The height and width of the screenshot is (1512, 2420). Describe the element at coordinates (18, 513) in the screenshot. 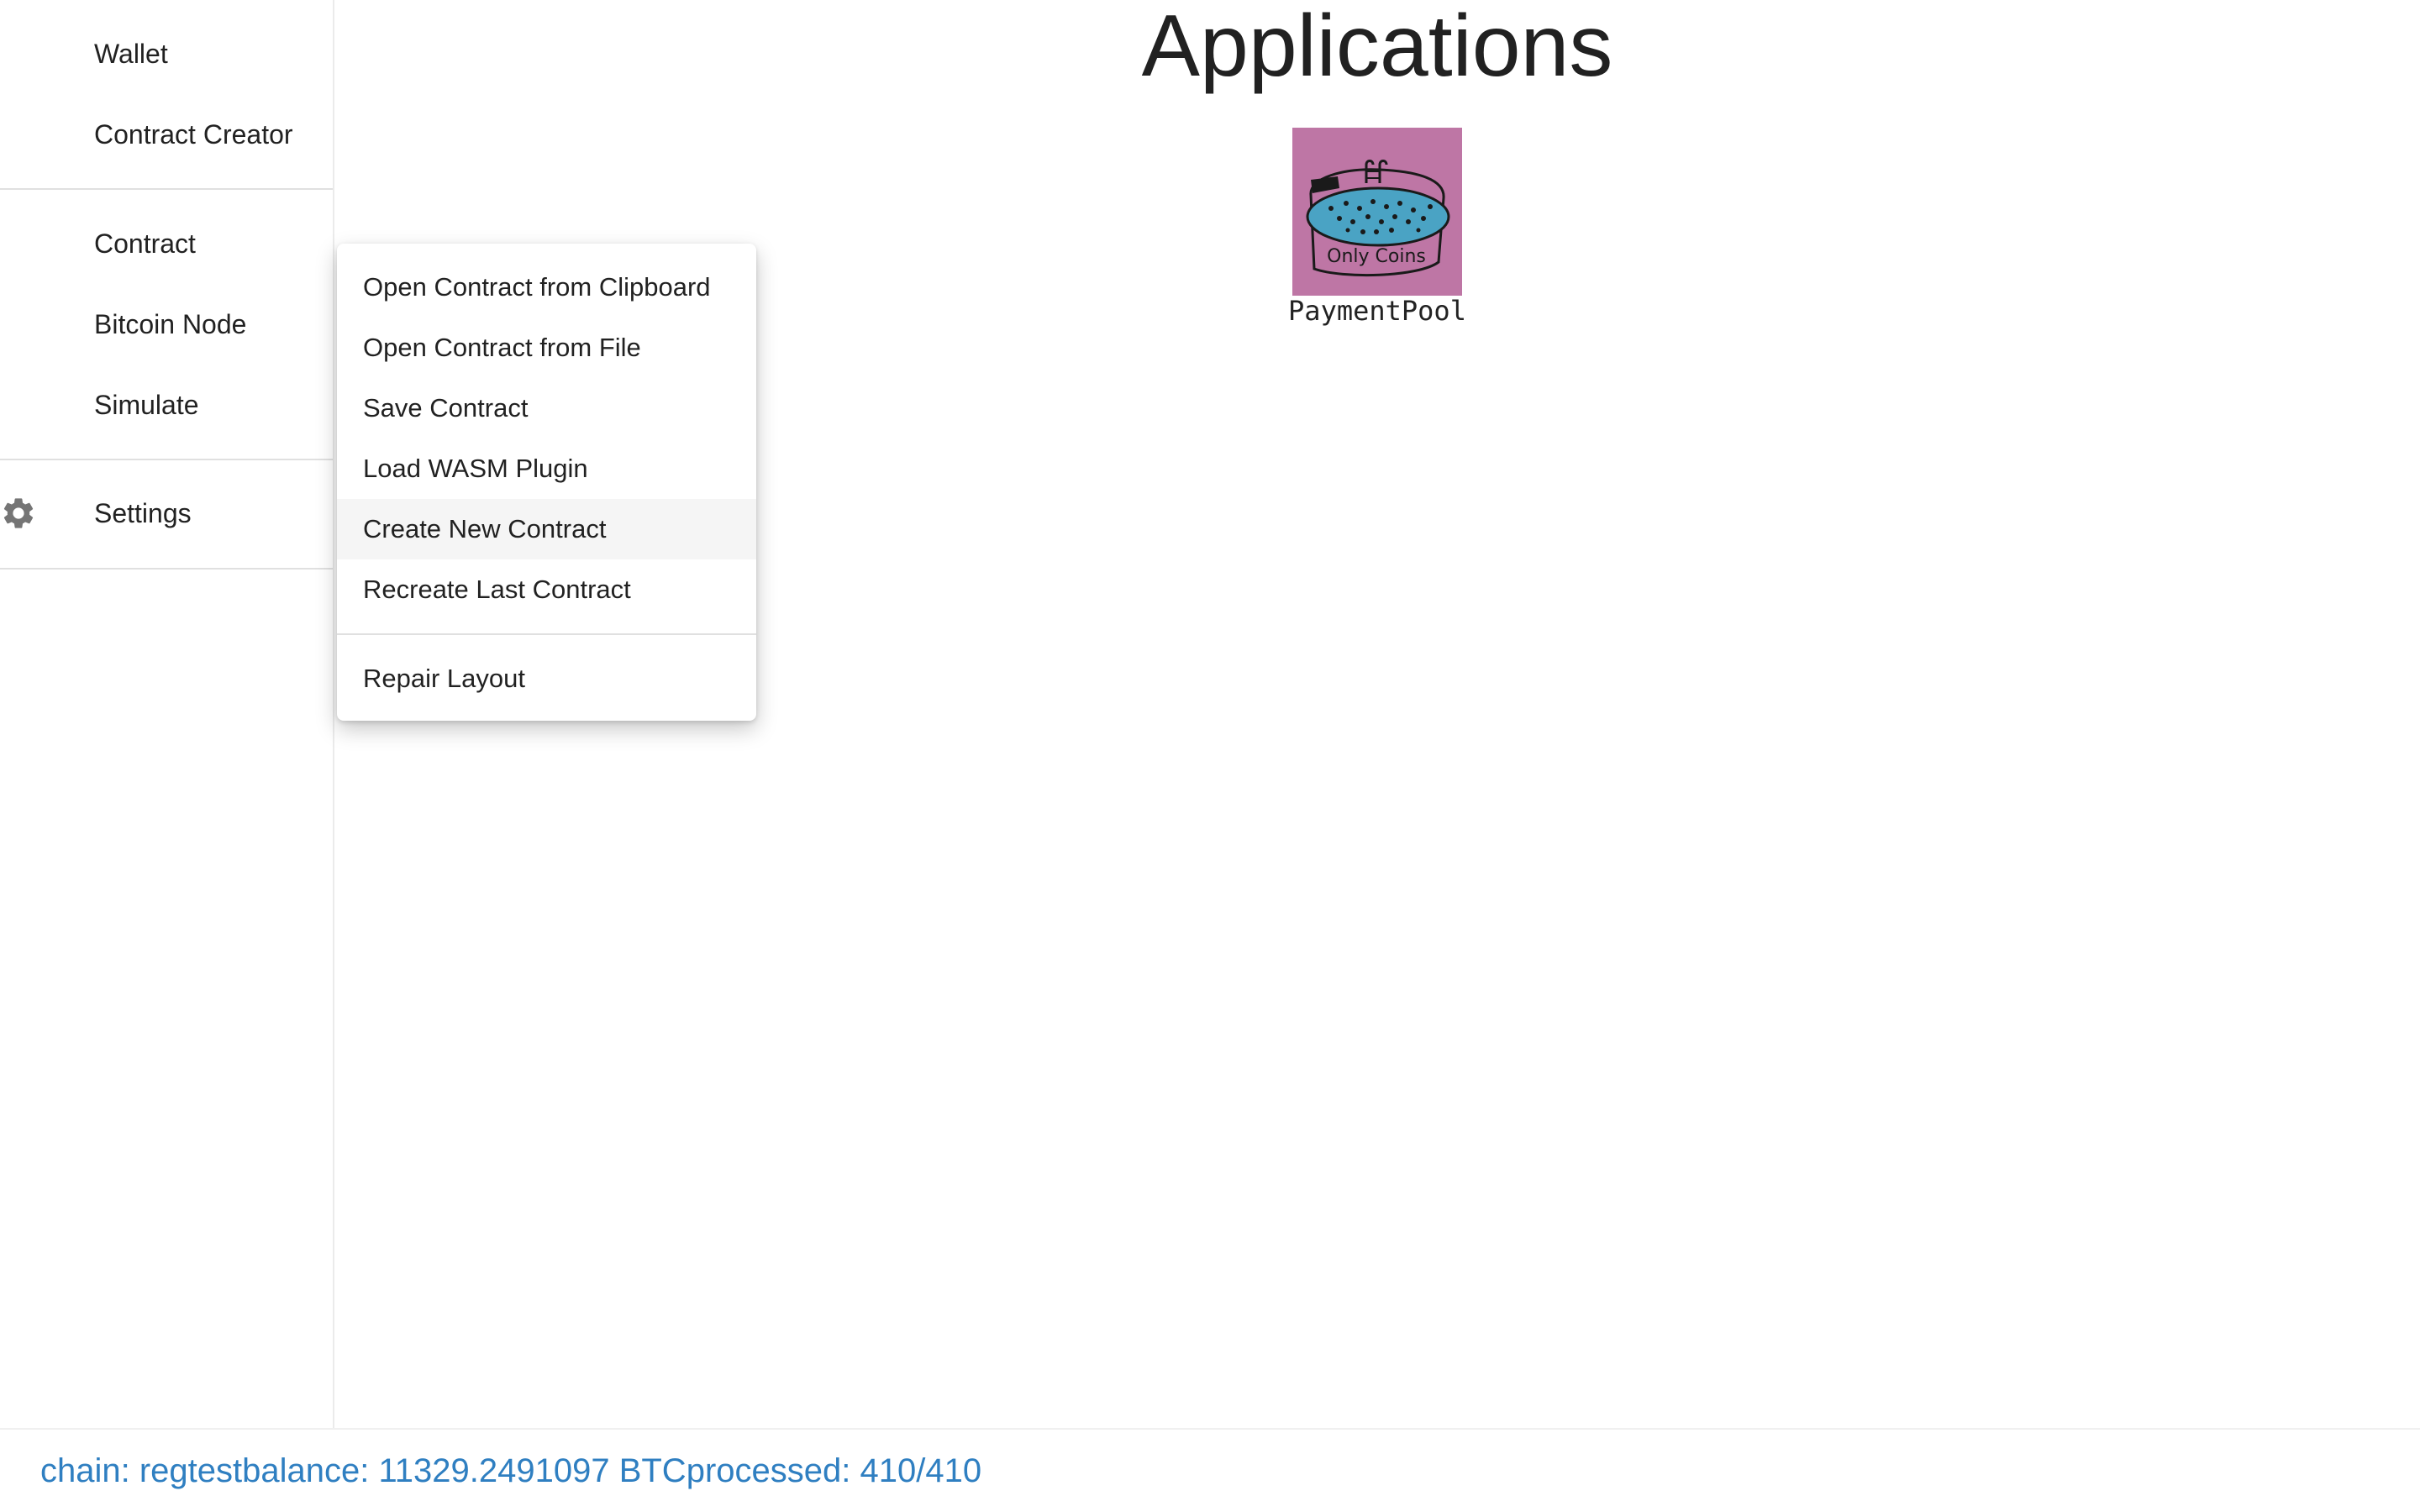

I see `gear-icon` at that location.